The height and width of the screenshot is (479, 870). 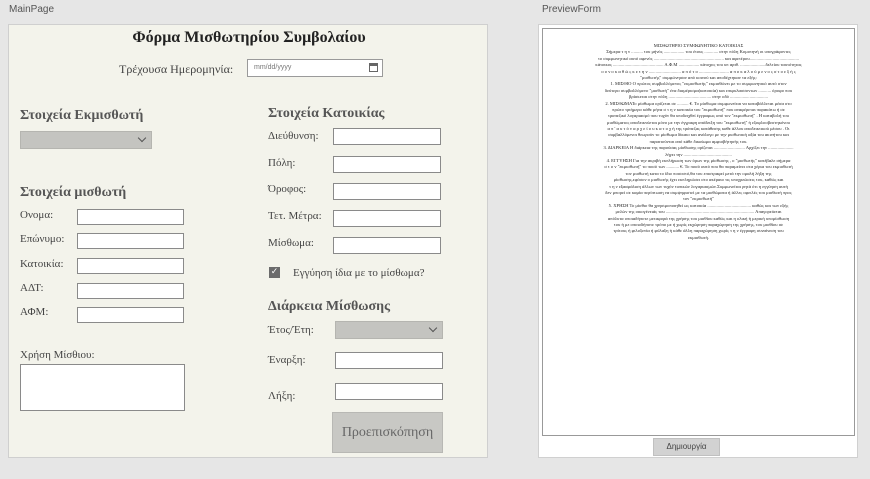 I want to click on landlord-dropdown, so click(x=86, y=140).